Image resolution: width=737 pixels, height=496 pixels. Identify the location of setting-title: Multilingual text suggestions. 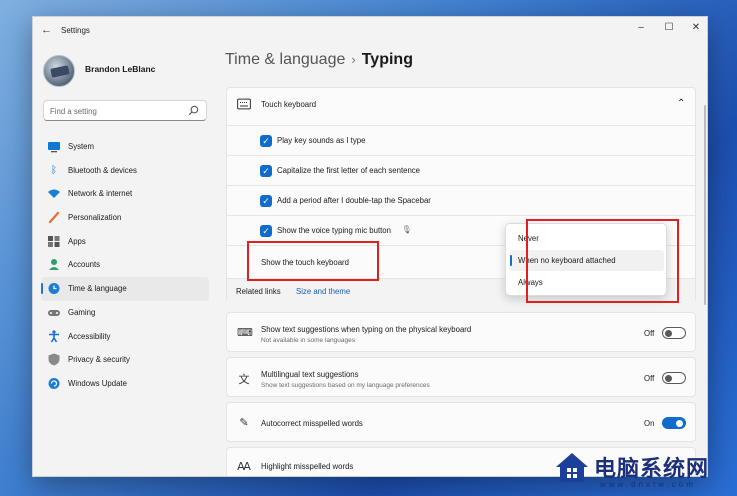
(310, 374).